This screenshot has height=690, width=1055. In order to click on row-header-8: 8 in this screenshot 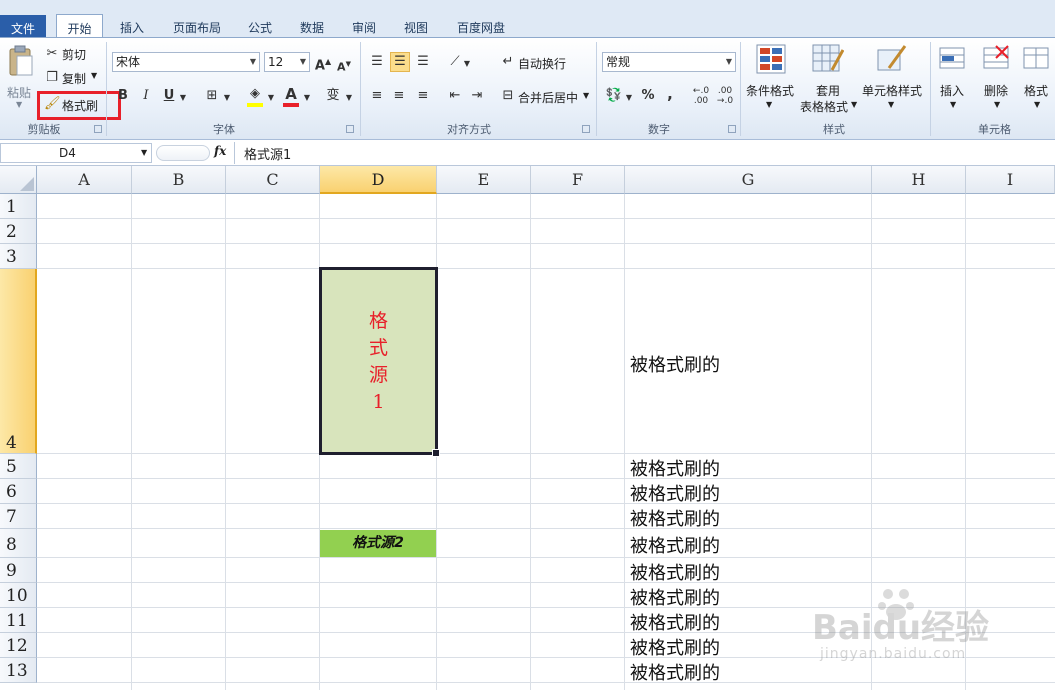, I will do `click(18, 543)`.